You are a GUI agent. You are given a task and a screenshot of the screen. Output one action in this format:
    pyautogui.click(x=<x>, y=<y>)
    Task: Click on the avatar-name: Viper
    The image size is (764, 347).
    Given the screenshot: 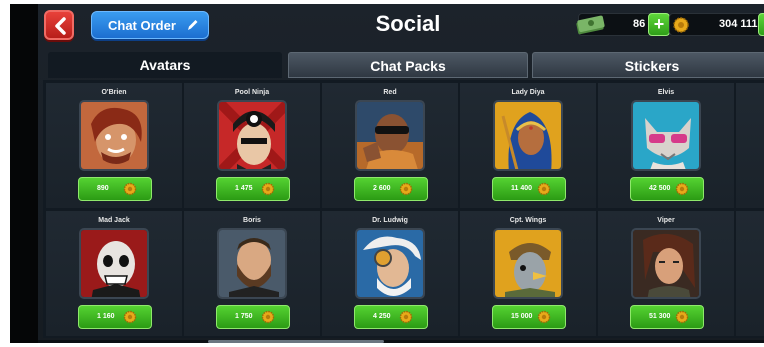 What is the action you would take?
    pyautogui.click(x=666, y=220)
    